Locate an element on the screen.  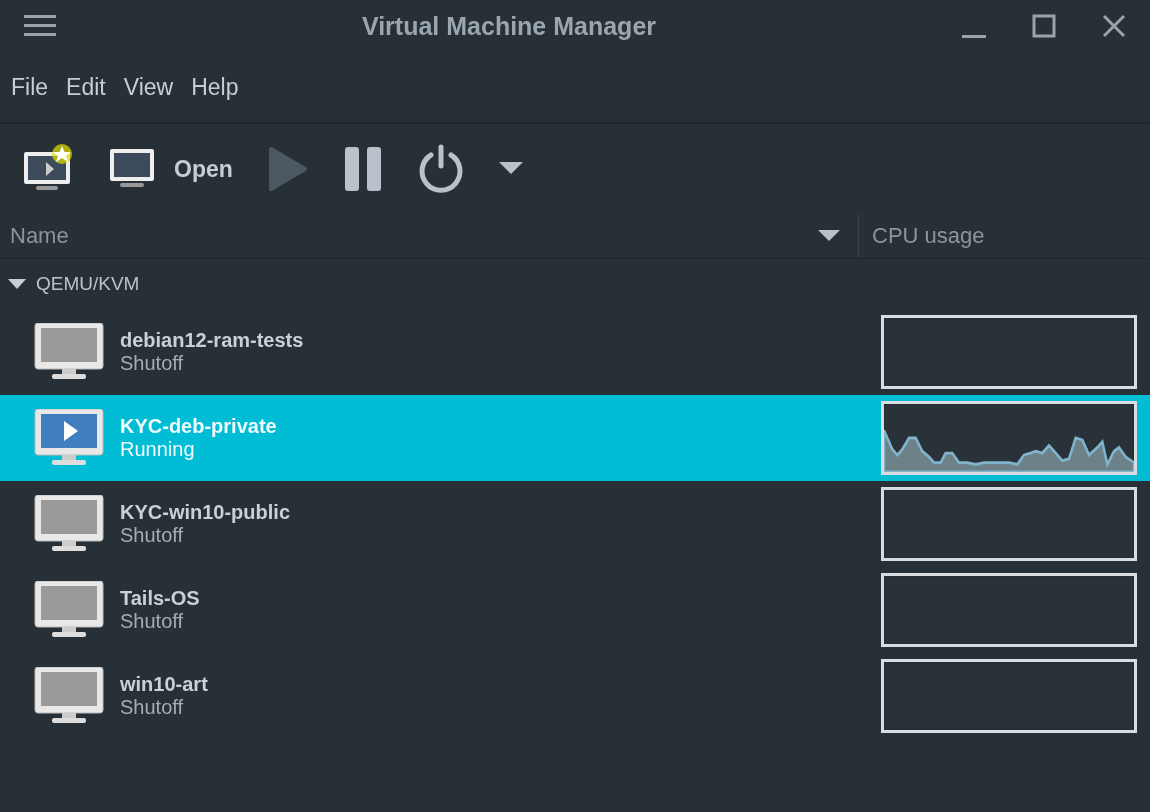
vm-row: KYC-win10-public Shutoff is located at coordinates (575, 524).